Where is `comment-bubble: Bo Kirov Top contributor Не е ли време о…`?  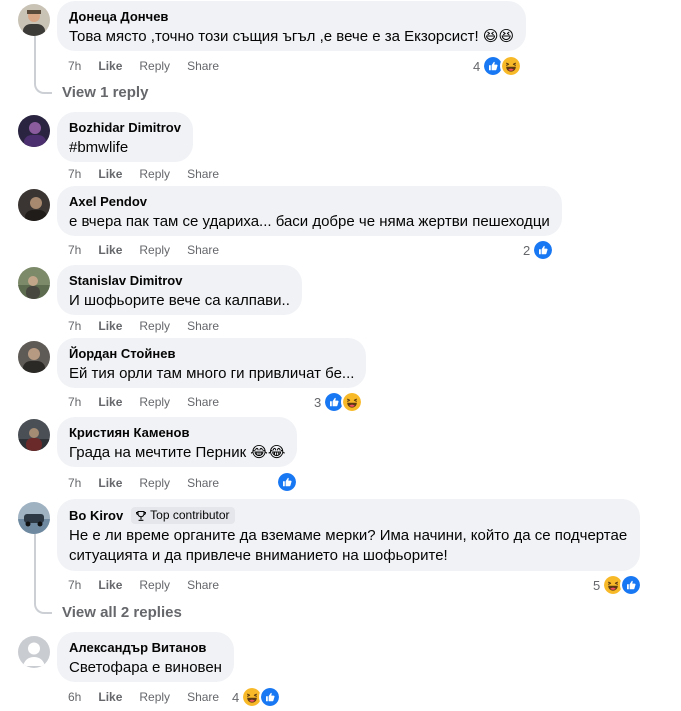 comment-bubble: Bo Kirov Top contributor Не е ли време о… is located at coordinates (348, 535).